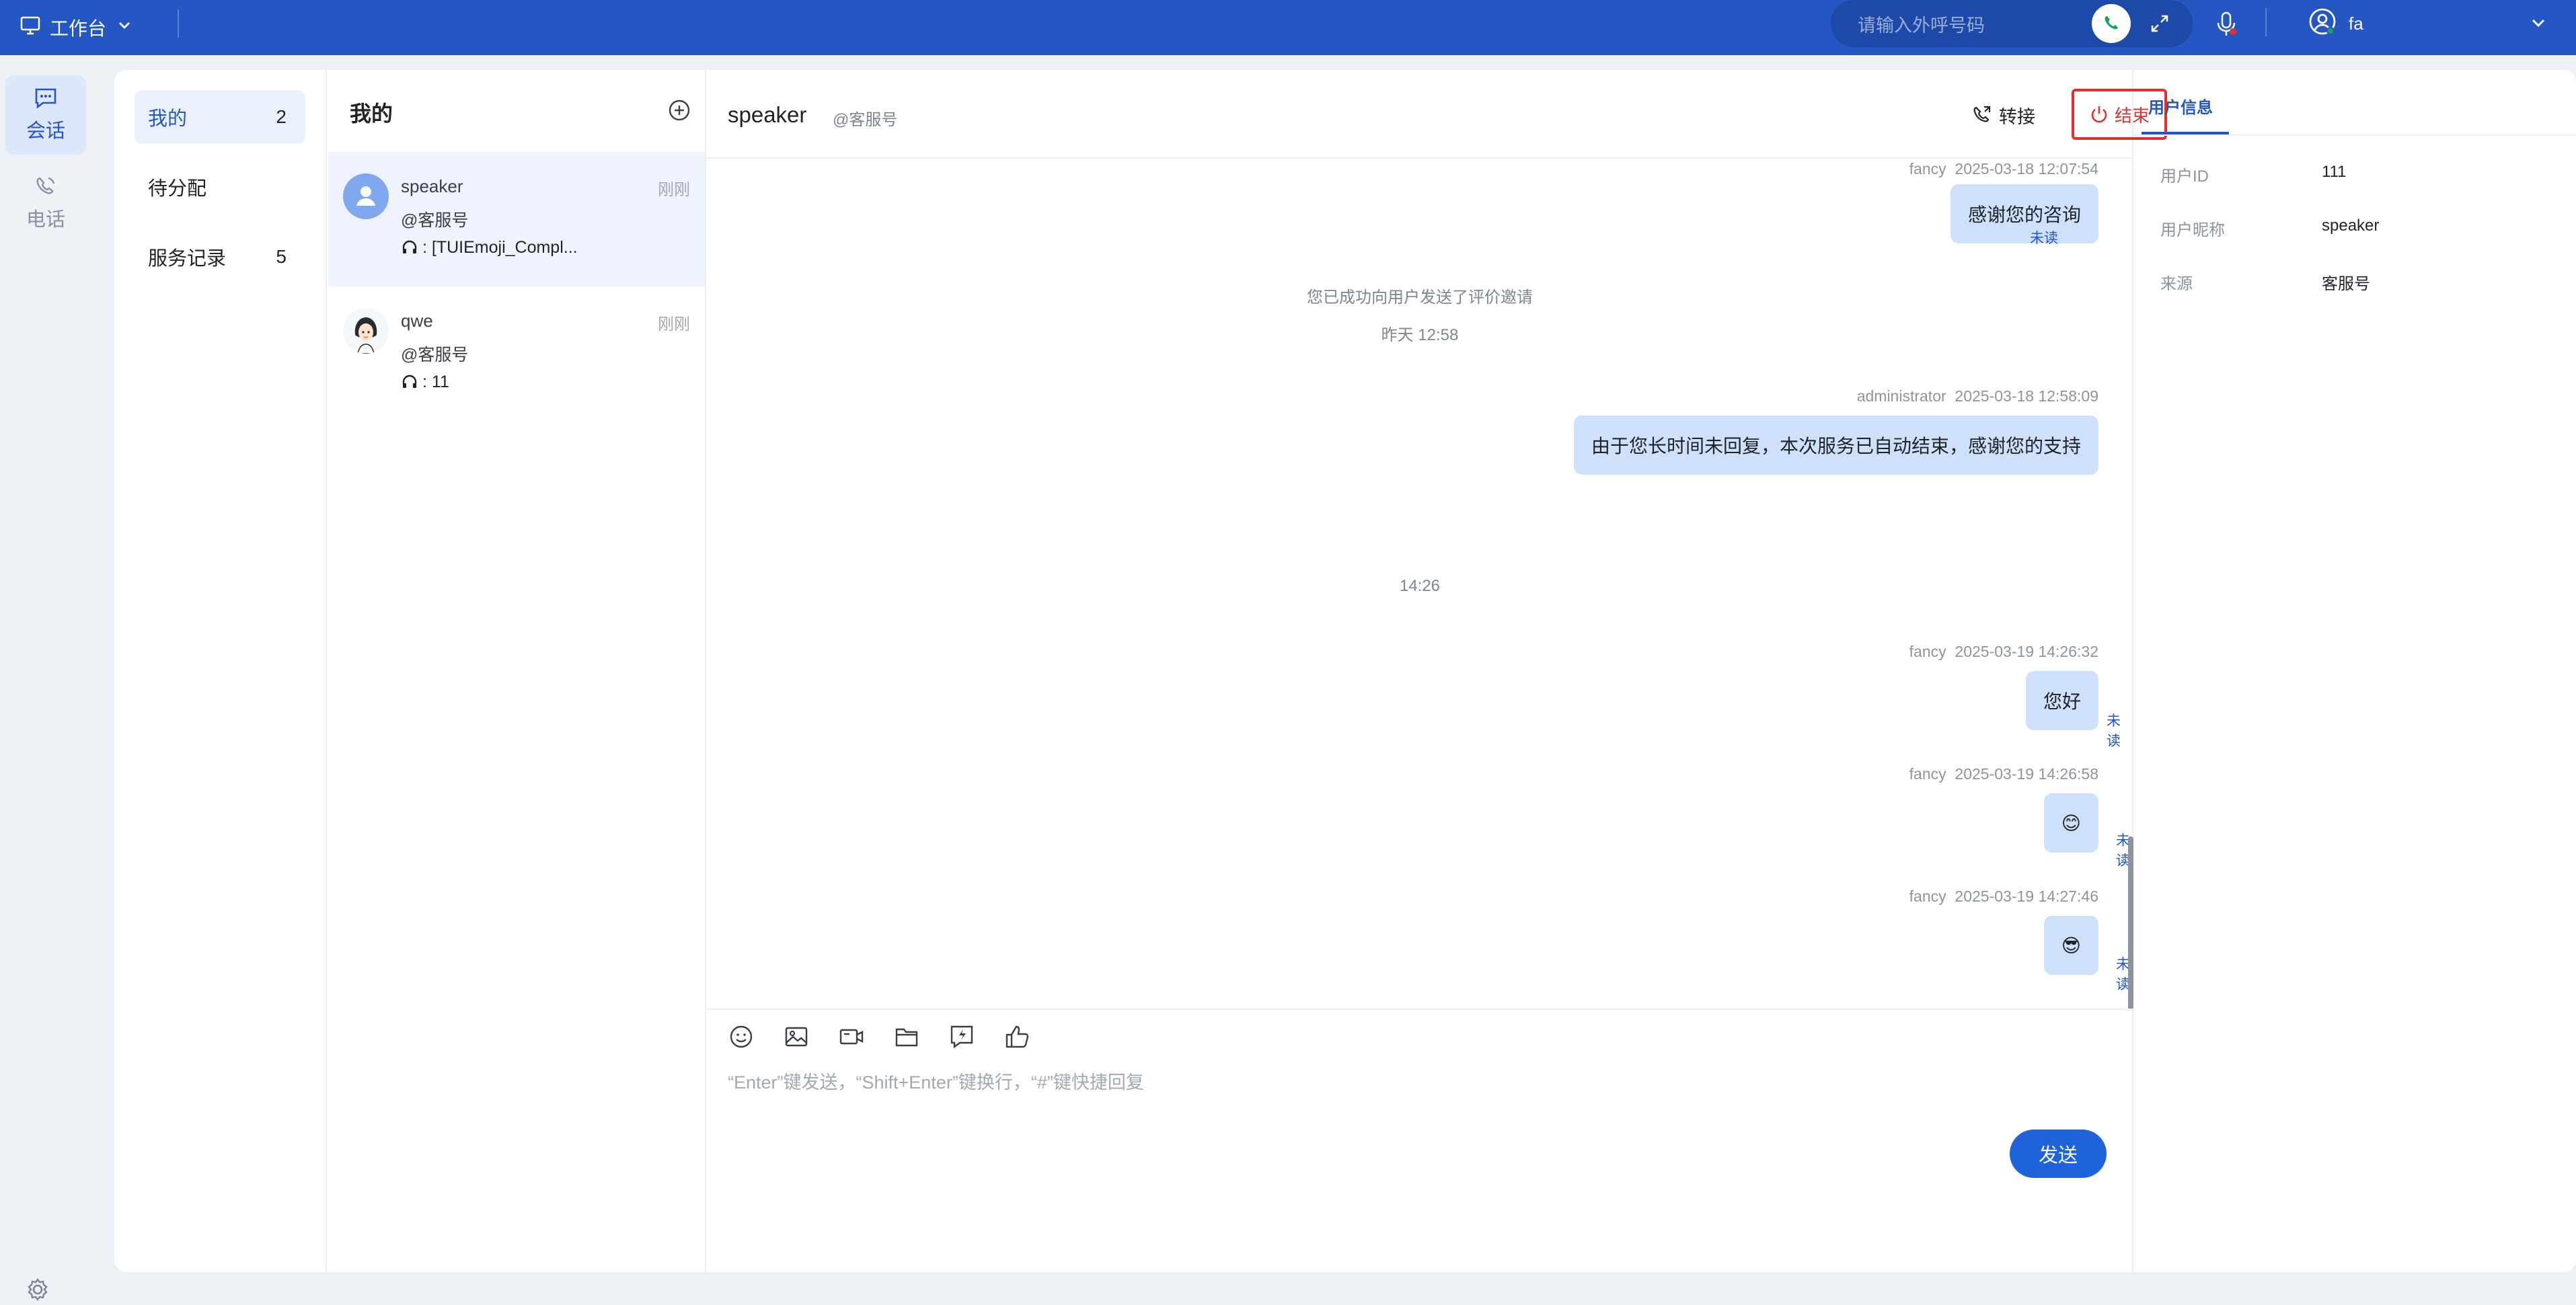 This screenshot has height=1305, width=2576. I want to click on conversation-last-text: : 11, so click(435, 381).